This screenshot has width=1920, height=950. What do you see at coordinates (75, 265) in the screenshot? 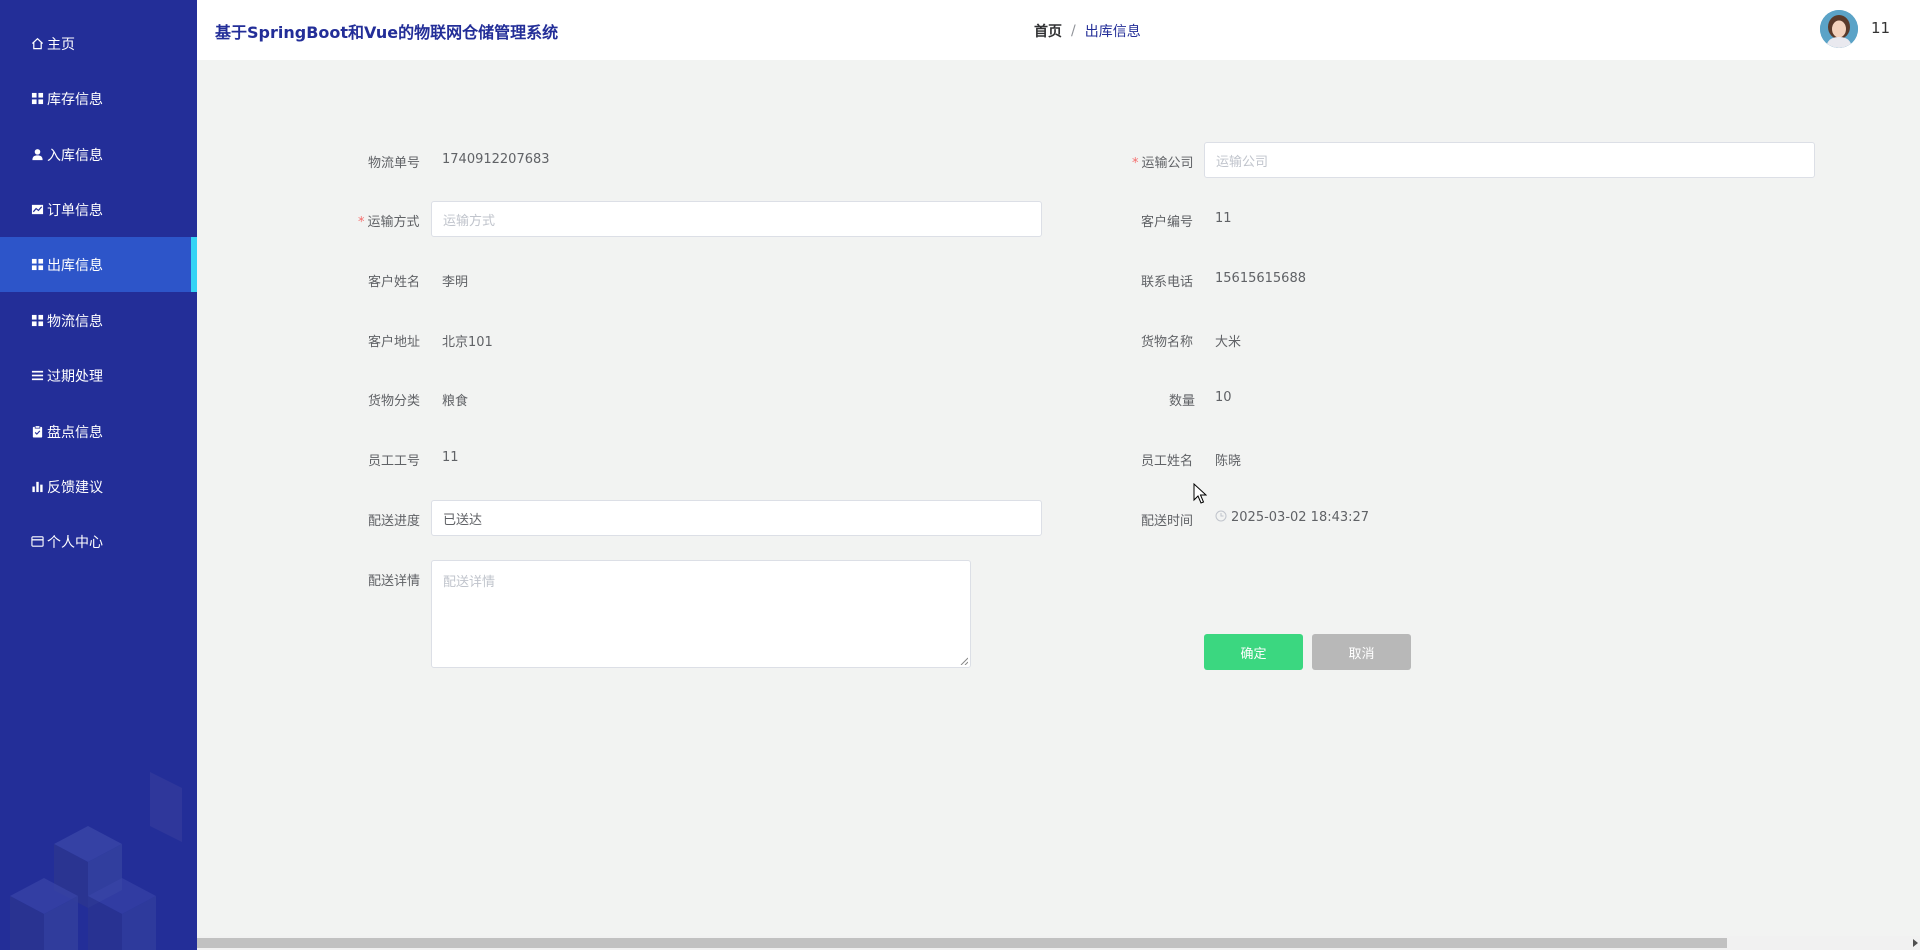
I see `sidebar-item-label: 出库信息` at bounding box center [75, 265].